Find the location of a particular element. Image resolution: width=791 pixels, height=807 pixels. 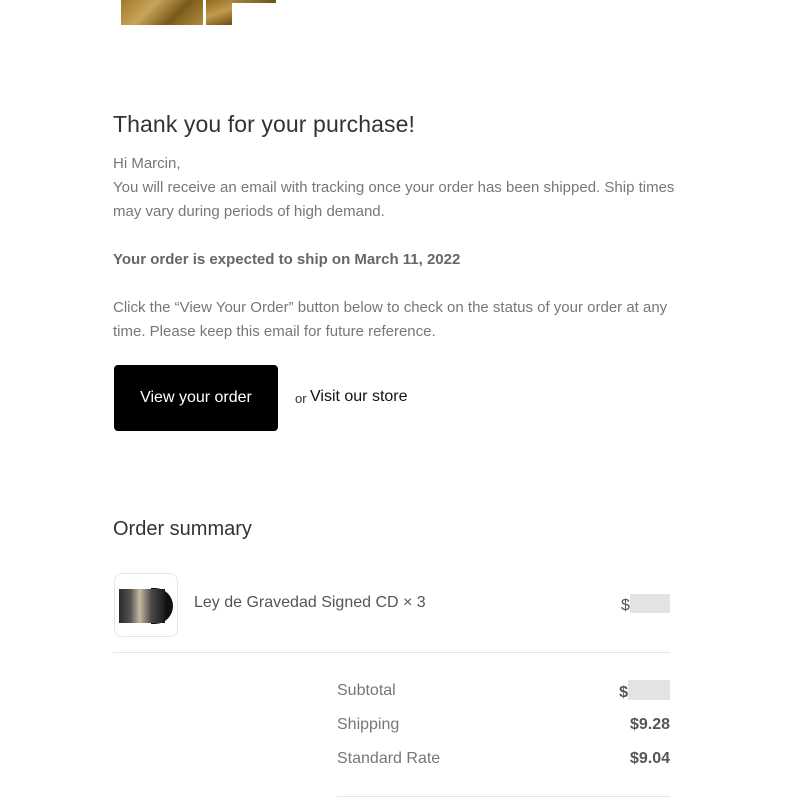

subtotal-value: $ is located at coordinates (644, 691).